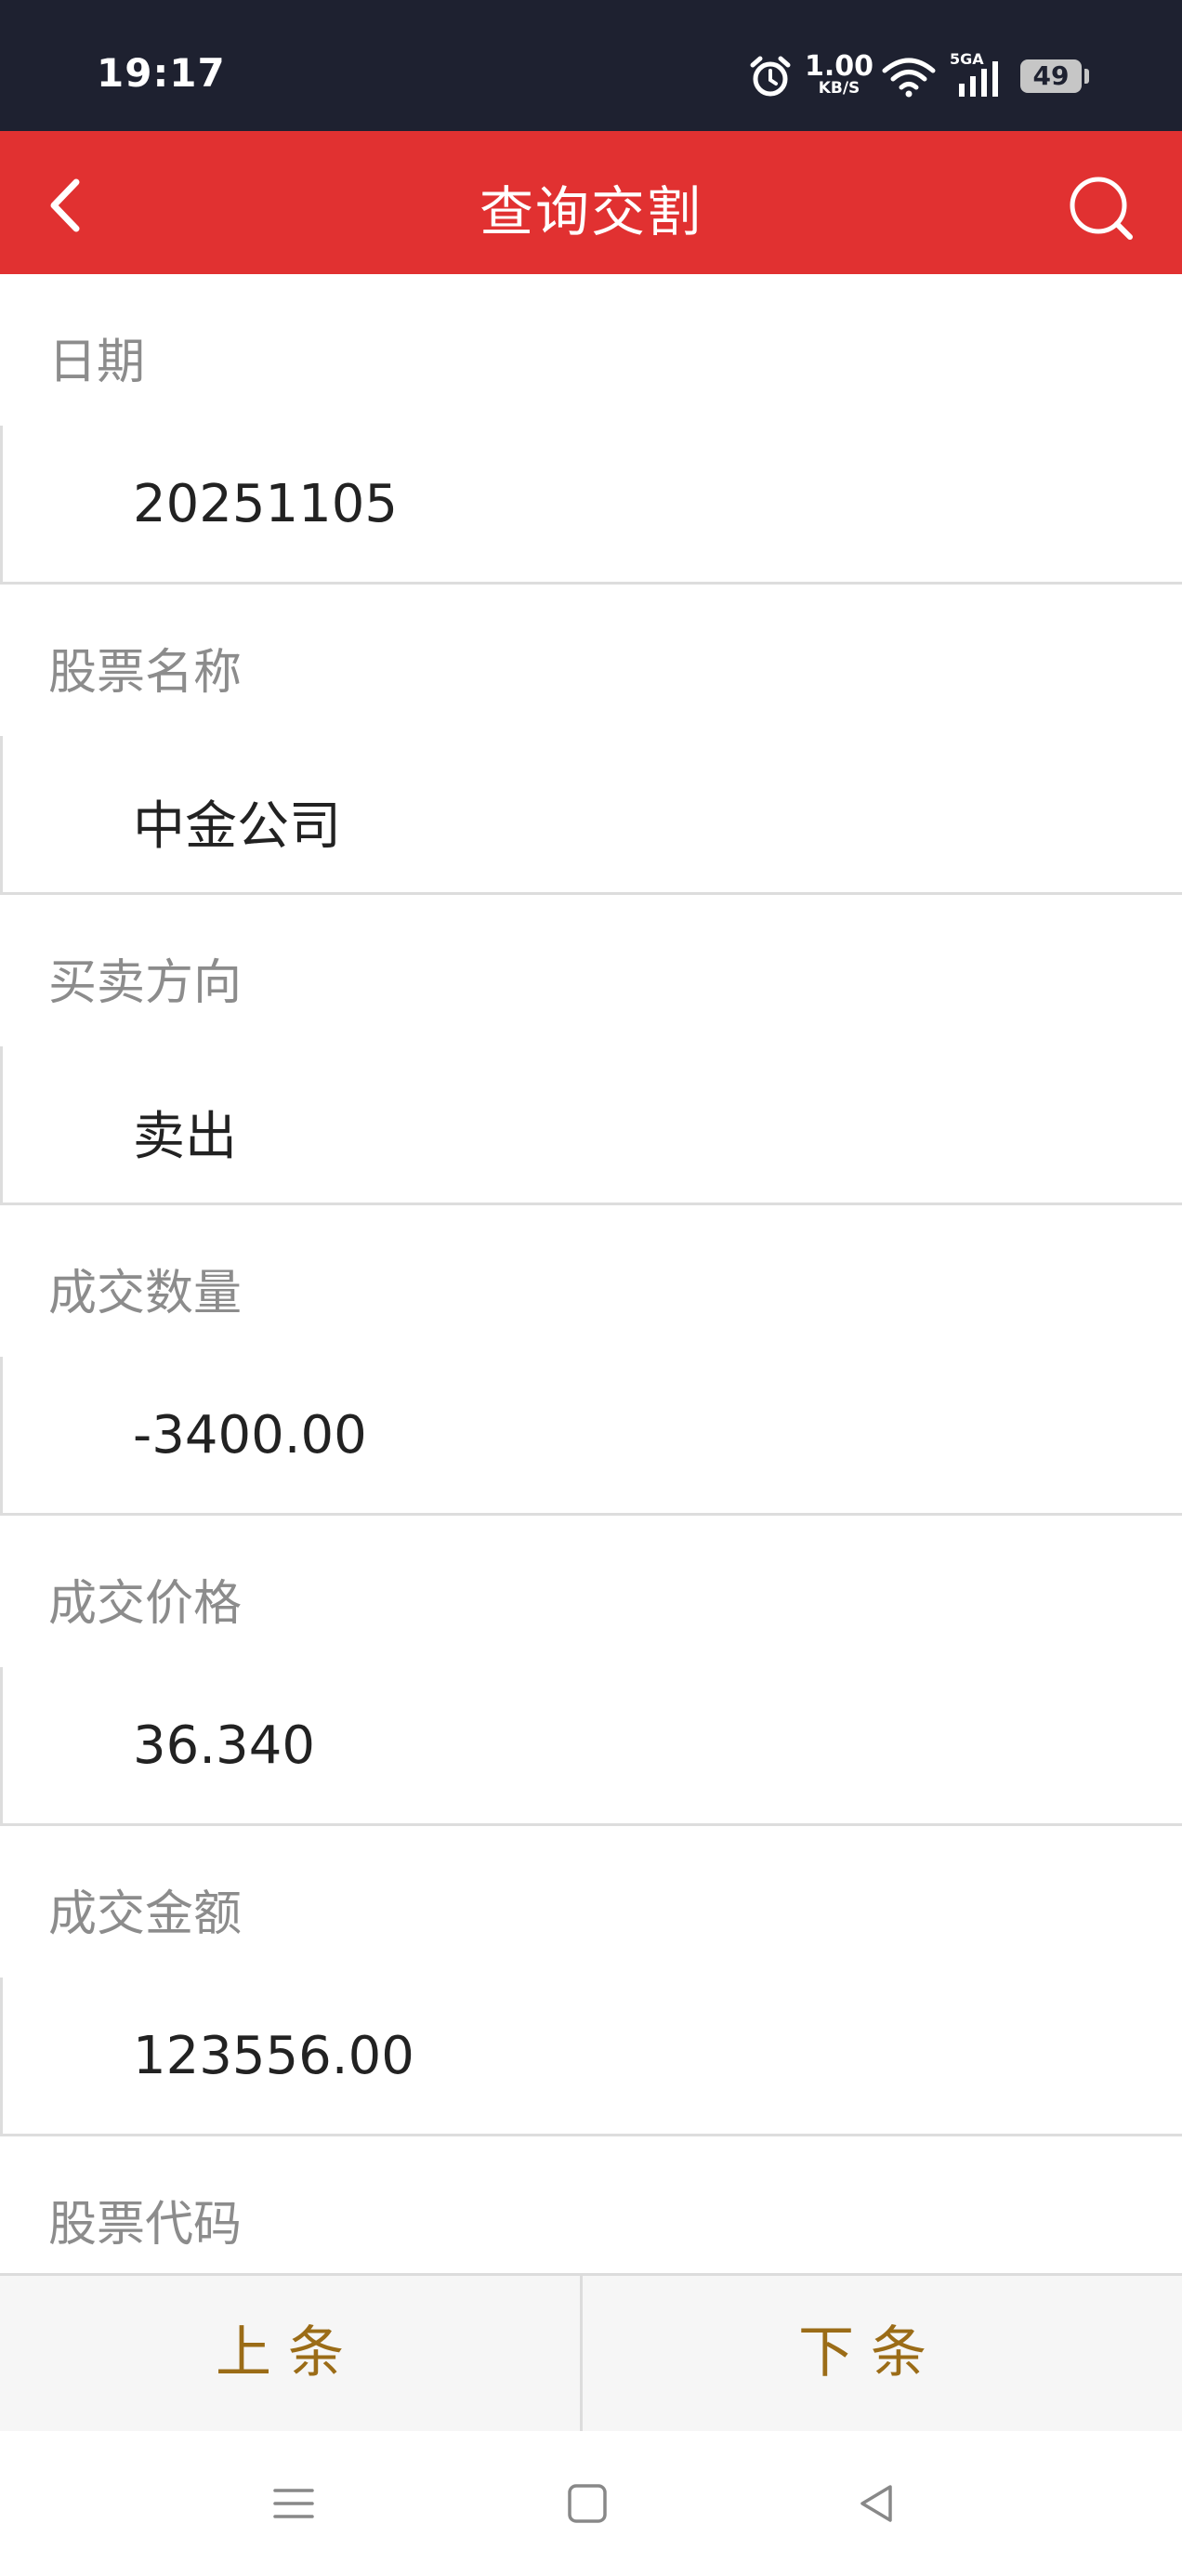 This screenshot has height=2576, width=1182. Describe the element at coordinates (591, 1125) in the screenshot. I see `field-value-direction: 卖出` at that location.